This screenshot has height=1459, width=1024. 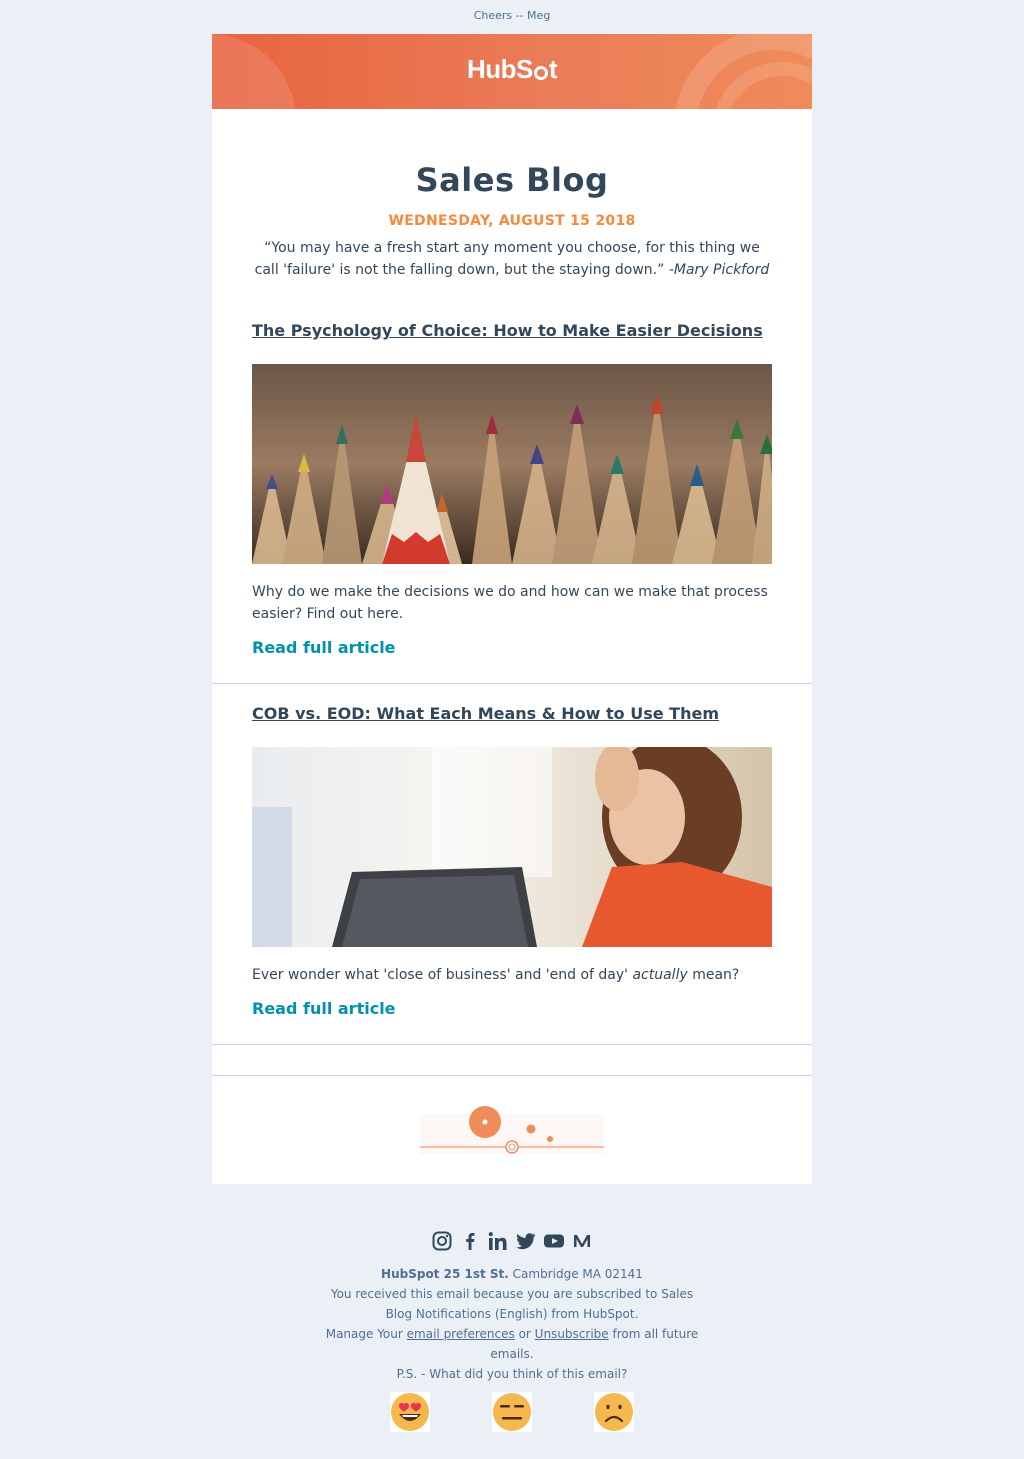 I want to click on quote-author: -Mary Pickford, so click(x=719, y=270).